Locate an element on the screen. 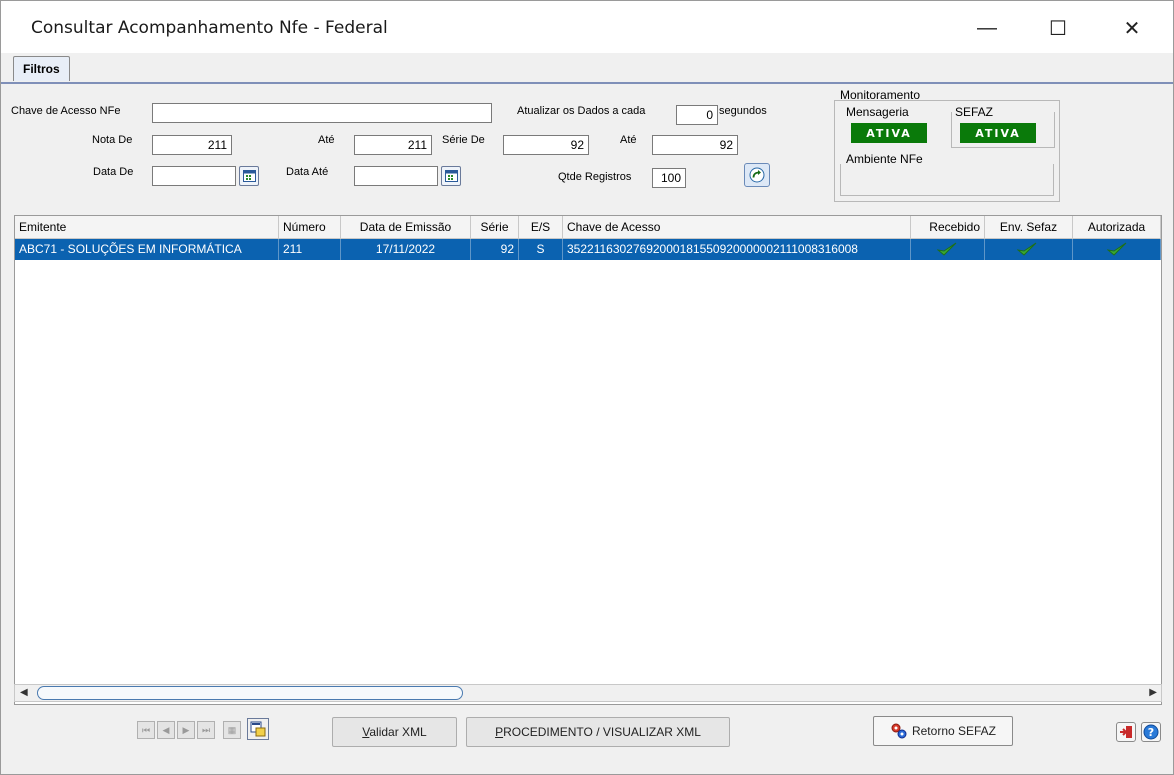 The image size is (1174, 775). atualizar-label: Atualizar os Dados a cada is located at coordinates (581, 111).